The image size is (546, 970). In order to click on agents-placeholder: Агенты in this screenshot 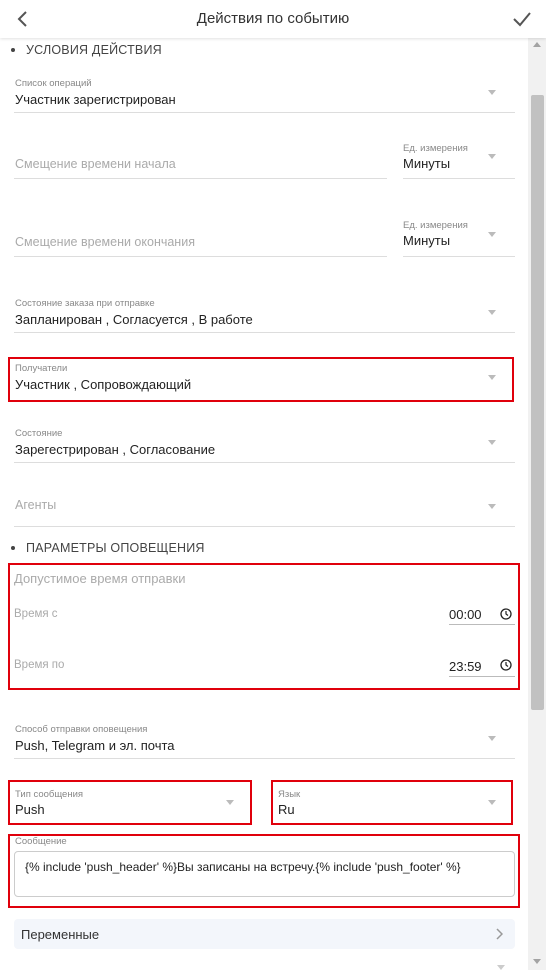, I will do `click(36, 505)`.